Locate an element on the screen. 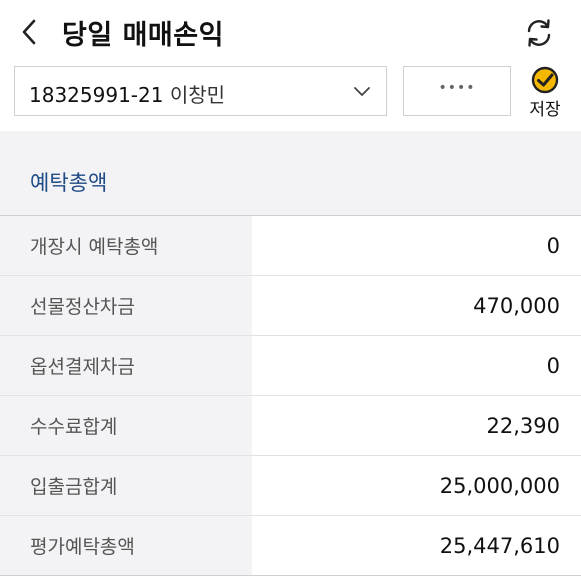 The height and width of the screenshot is (578, 581). check-circle-icon is located at coordinates (545, 80).